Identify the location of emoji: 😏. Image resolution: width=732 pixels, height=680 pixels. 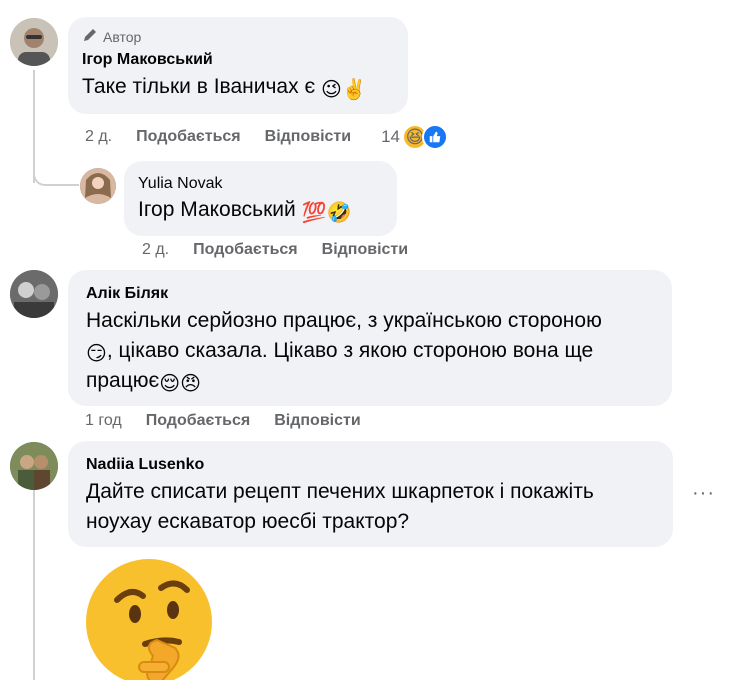
(96, 354).